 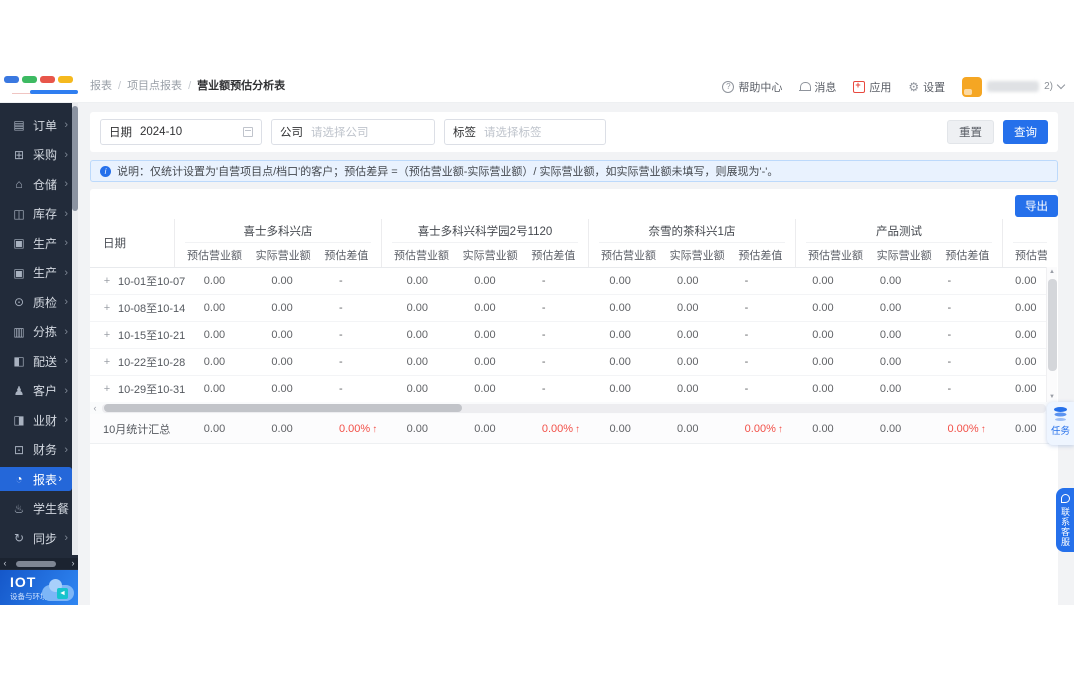 I want to click on scroll-right-icon: ›, so click(x=73, y=563).